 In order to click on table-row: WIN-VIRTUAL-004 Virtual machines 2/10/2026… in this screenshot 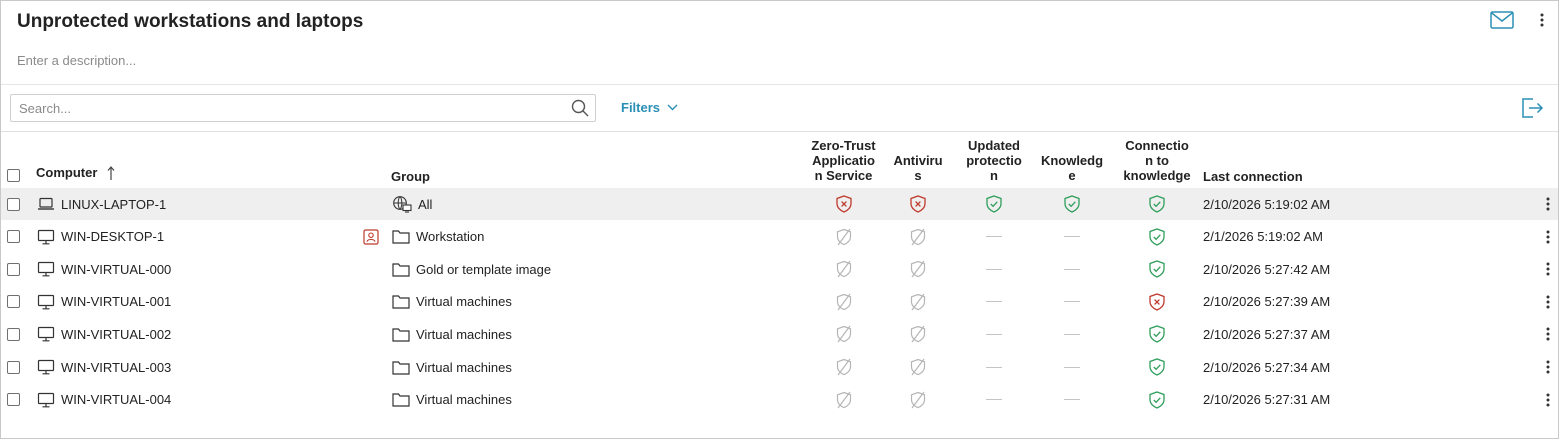, I will do `click(779, 400)`.